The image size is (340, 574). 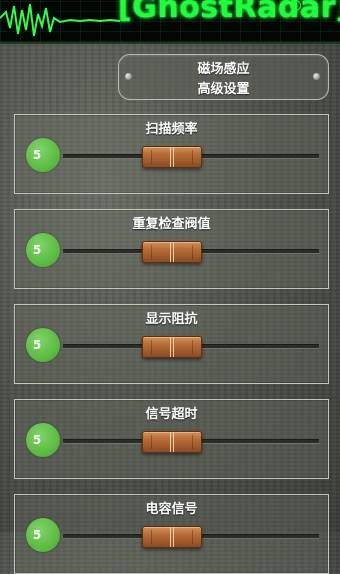 What do you see at coordinates (171, 224) in the screenshot?
I see `setting-title: 重复检查阀值` at bounding box center [171, 224].